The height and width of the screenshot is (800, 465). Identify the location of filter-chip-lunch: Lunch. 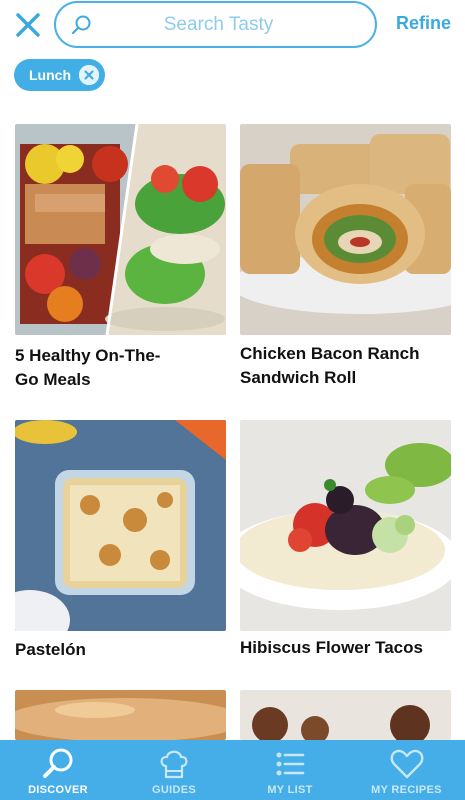
(59, 75).